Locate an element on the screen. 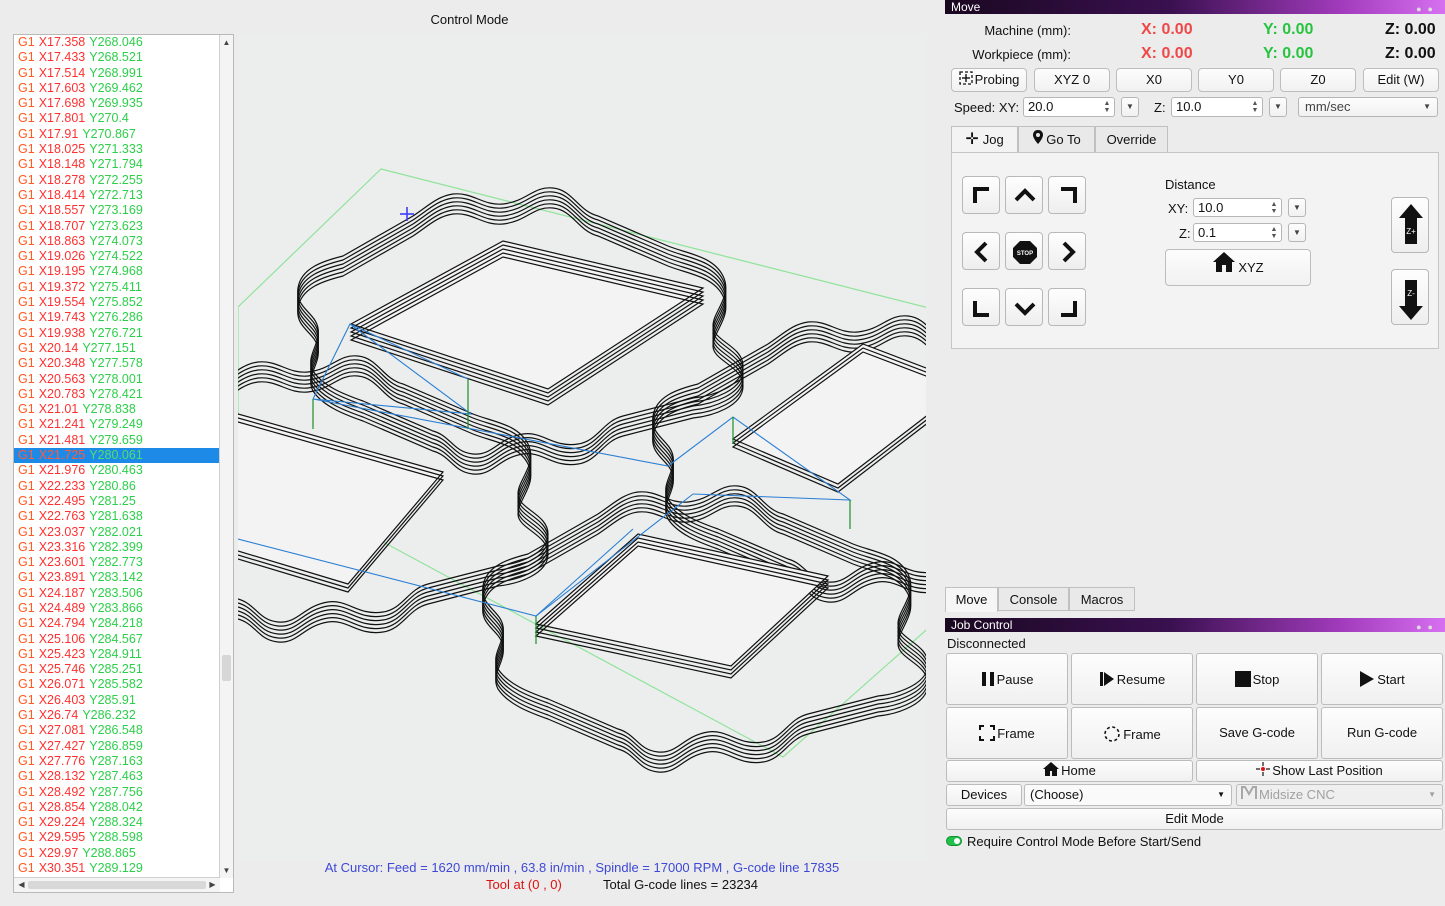  jog-up-button is located at coordinates (1024, 195).